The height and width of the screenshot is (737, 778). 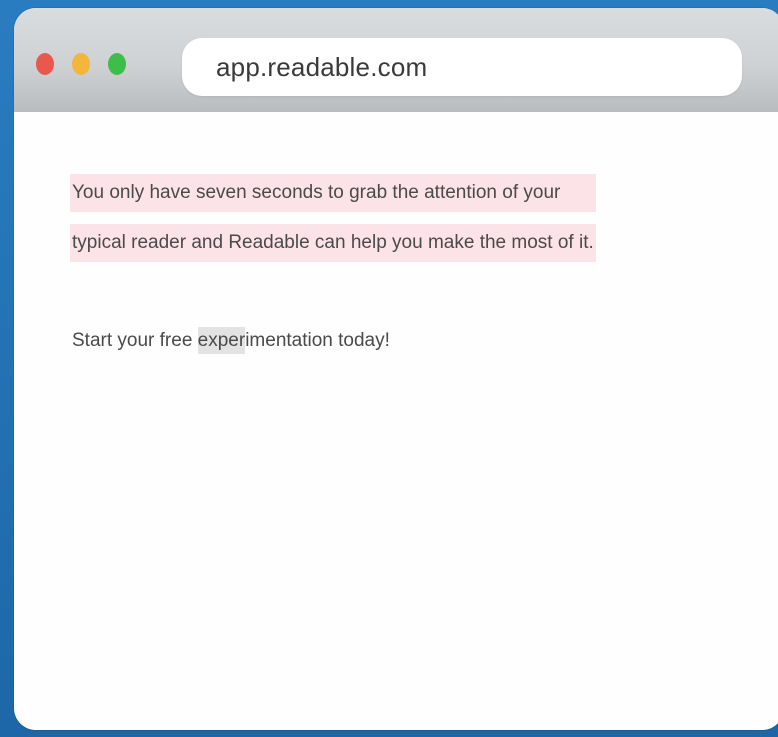 What do you see at coordinates (317, 340) in the screenshot?
I see `cta-text-after-selection: imentation today!` at bounding box center [317, 340].